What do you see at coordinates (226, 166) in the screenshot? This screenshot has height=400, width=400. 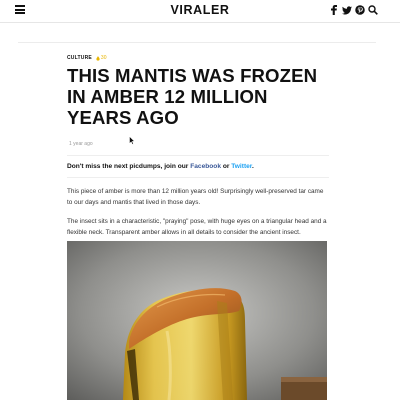 I see `lead-or: or` at bounding box center [226, 166].